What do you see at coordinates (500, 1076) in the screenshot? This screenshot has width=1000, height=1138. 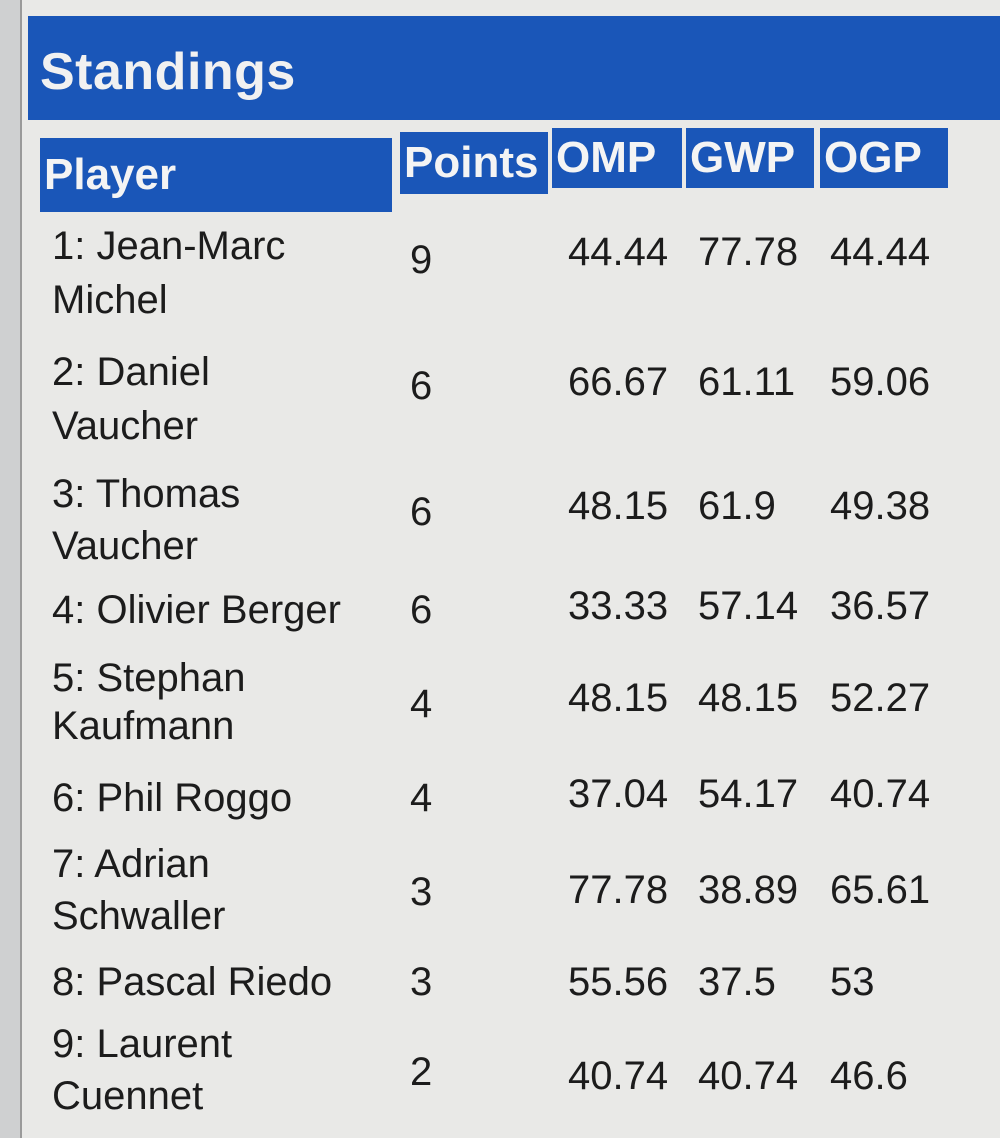 I see `table-row: 9: Laurent Cuennet 2 40.74 40.74 46.6` at bounding box center [500, 1076].